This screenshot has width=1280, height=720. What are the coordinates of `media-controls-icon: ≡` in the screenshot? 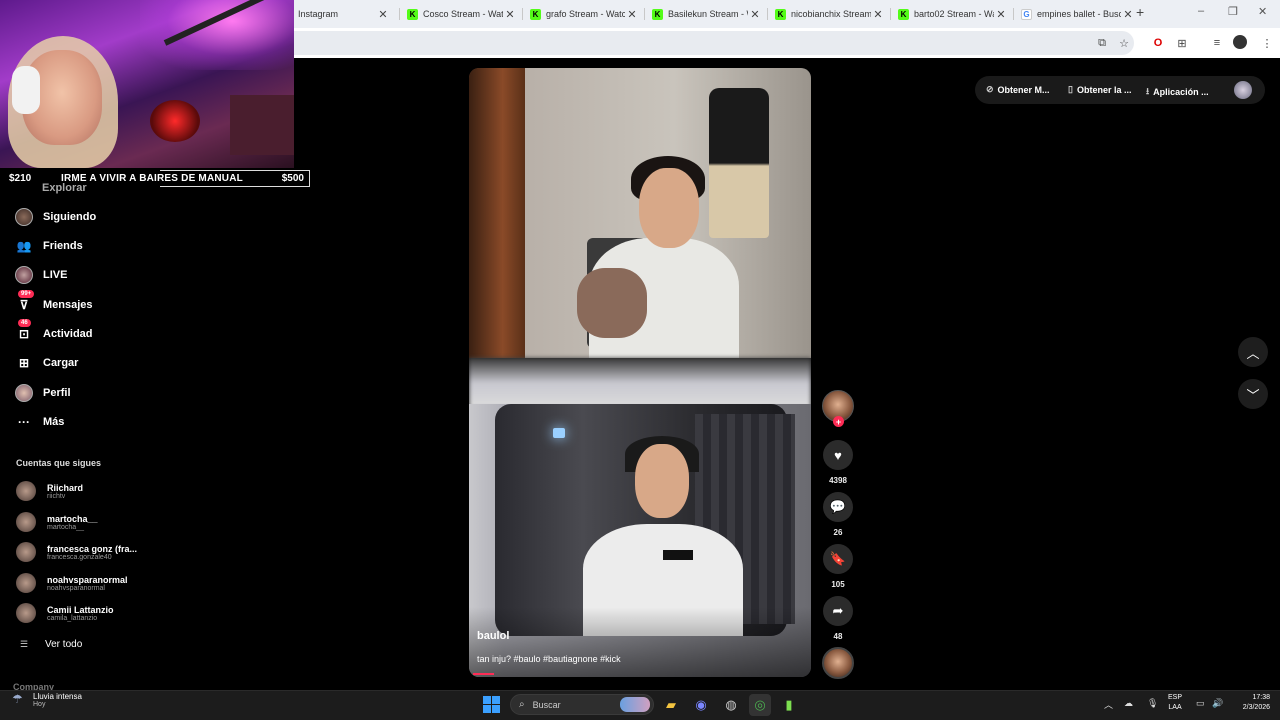 It's located at (1217, 43).